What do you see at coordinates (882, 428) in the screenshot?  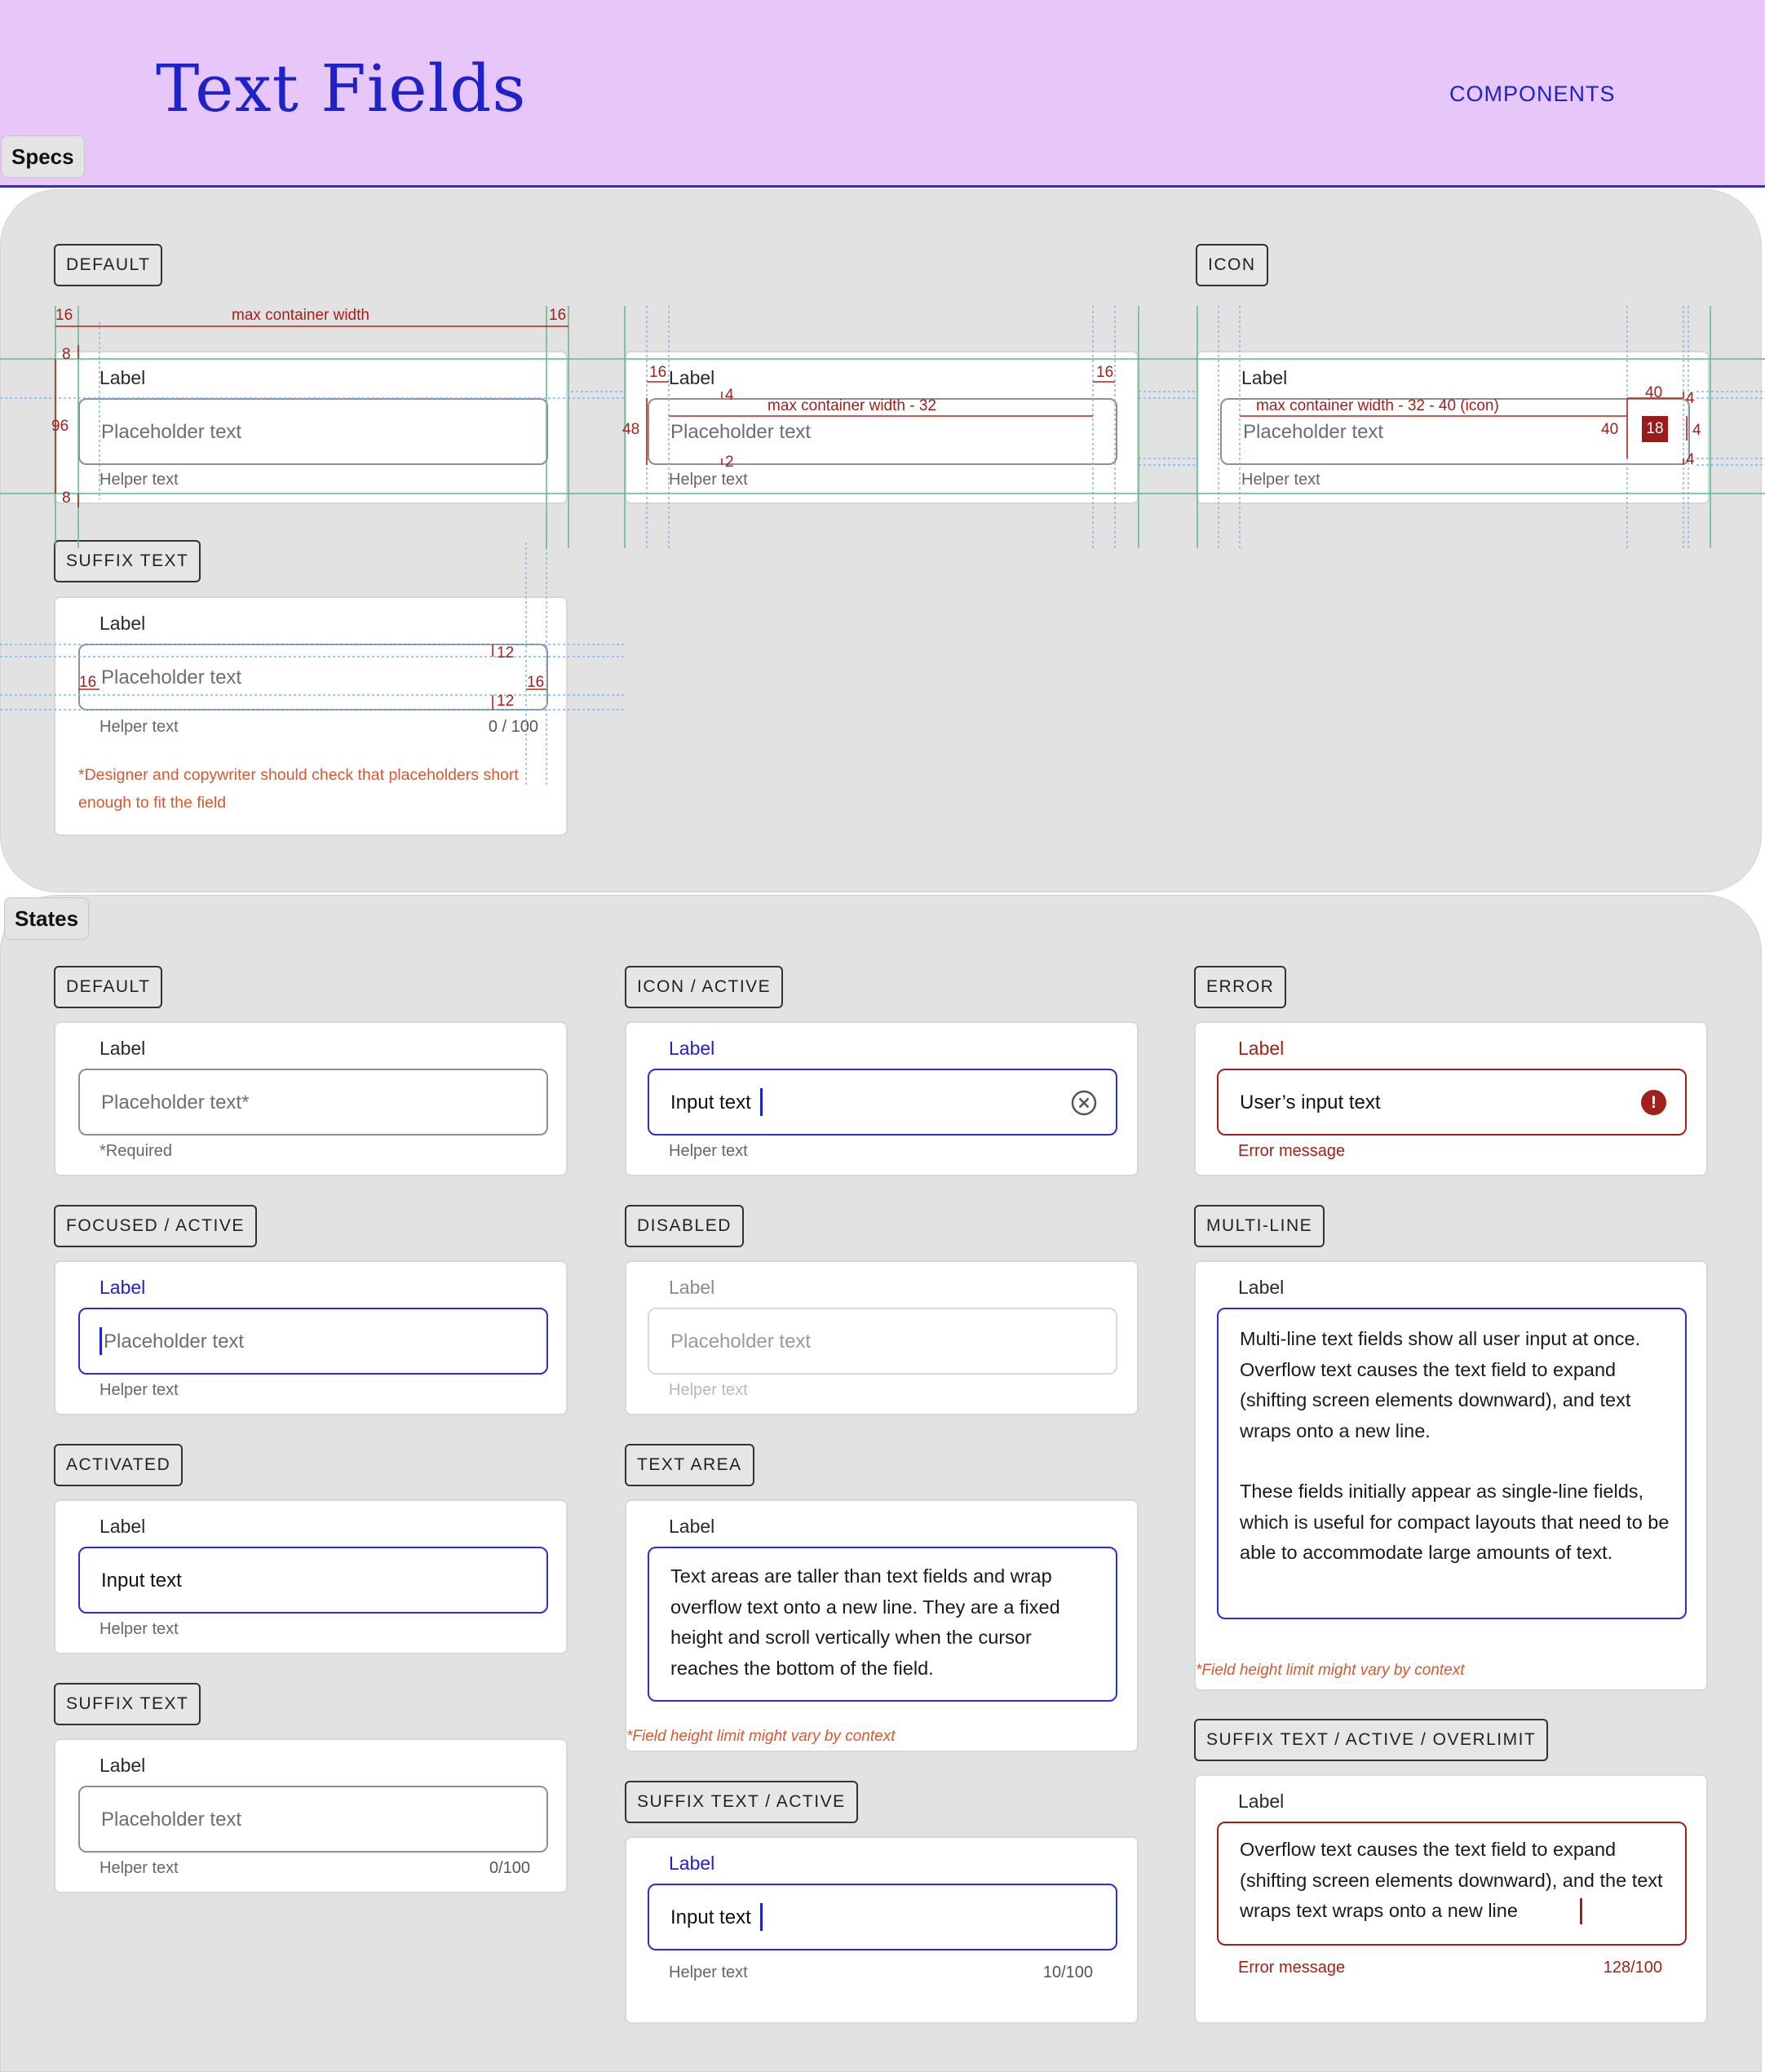 I see `spec-padding-card: Label Placeholder text Helper text` at bounding box center [882, 428].